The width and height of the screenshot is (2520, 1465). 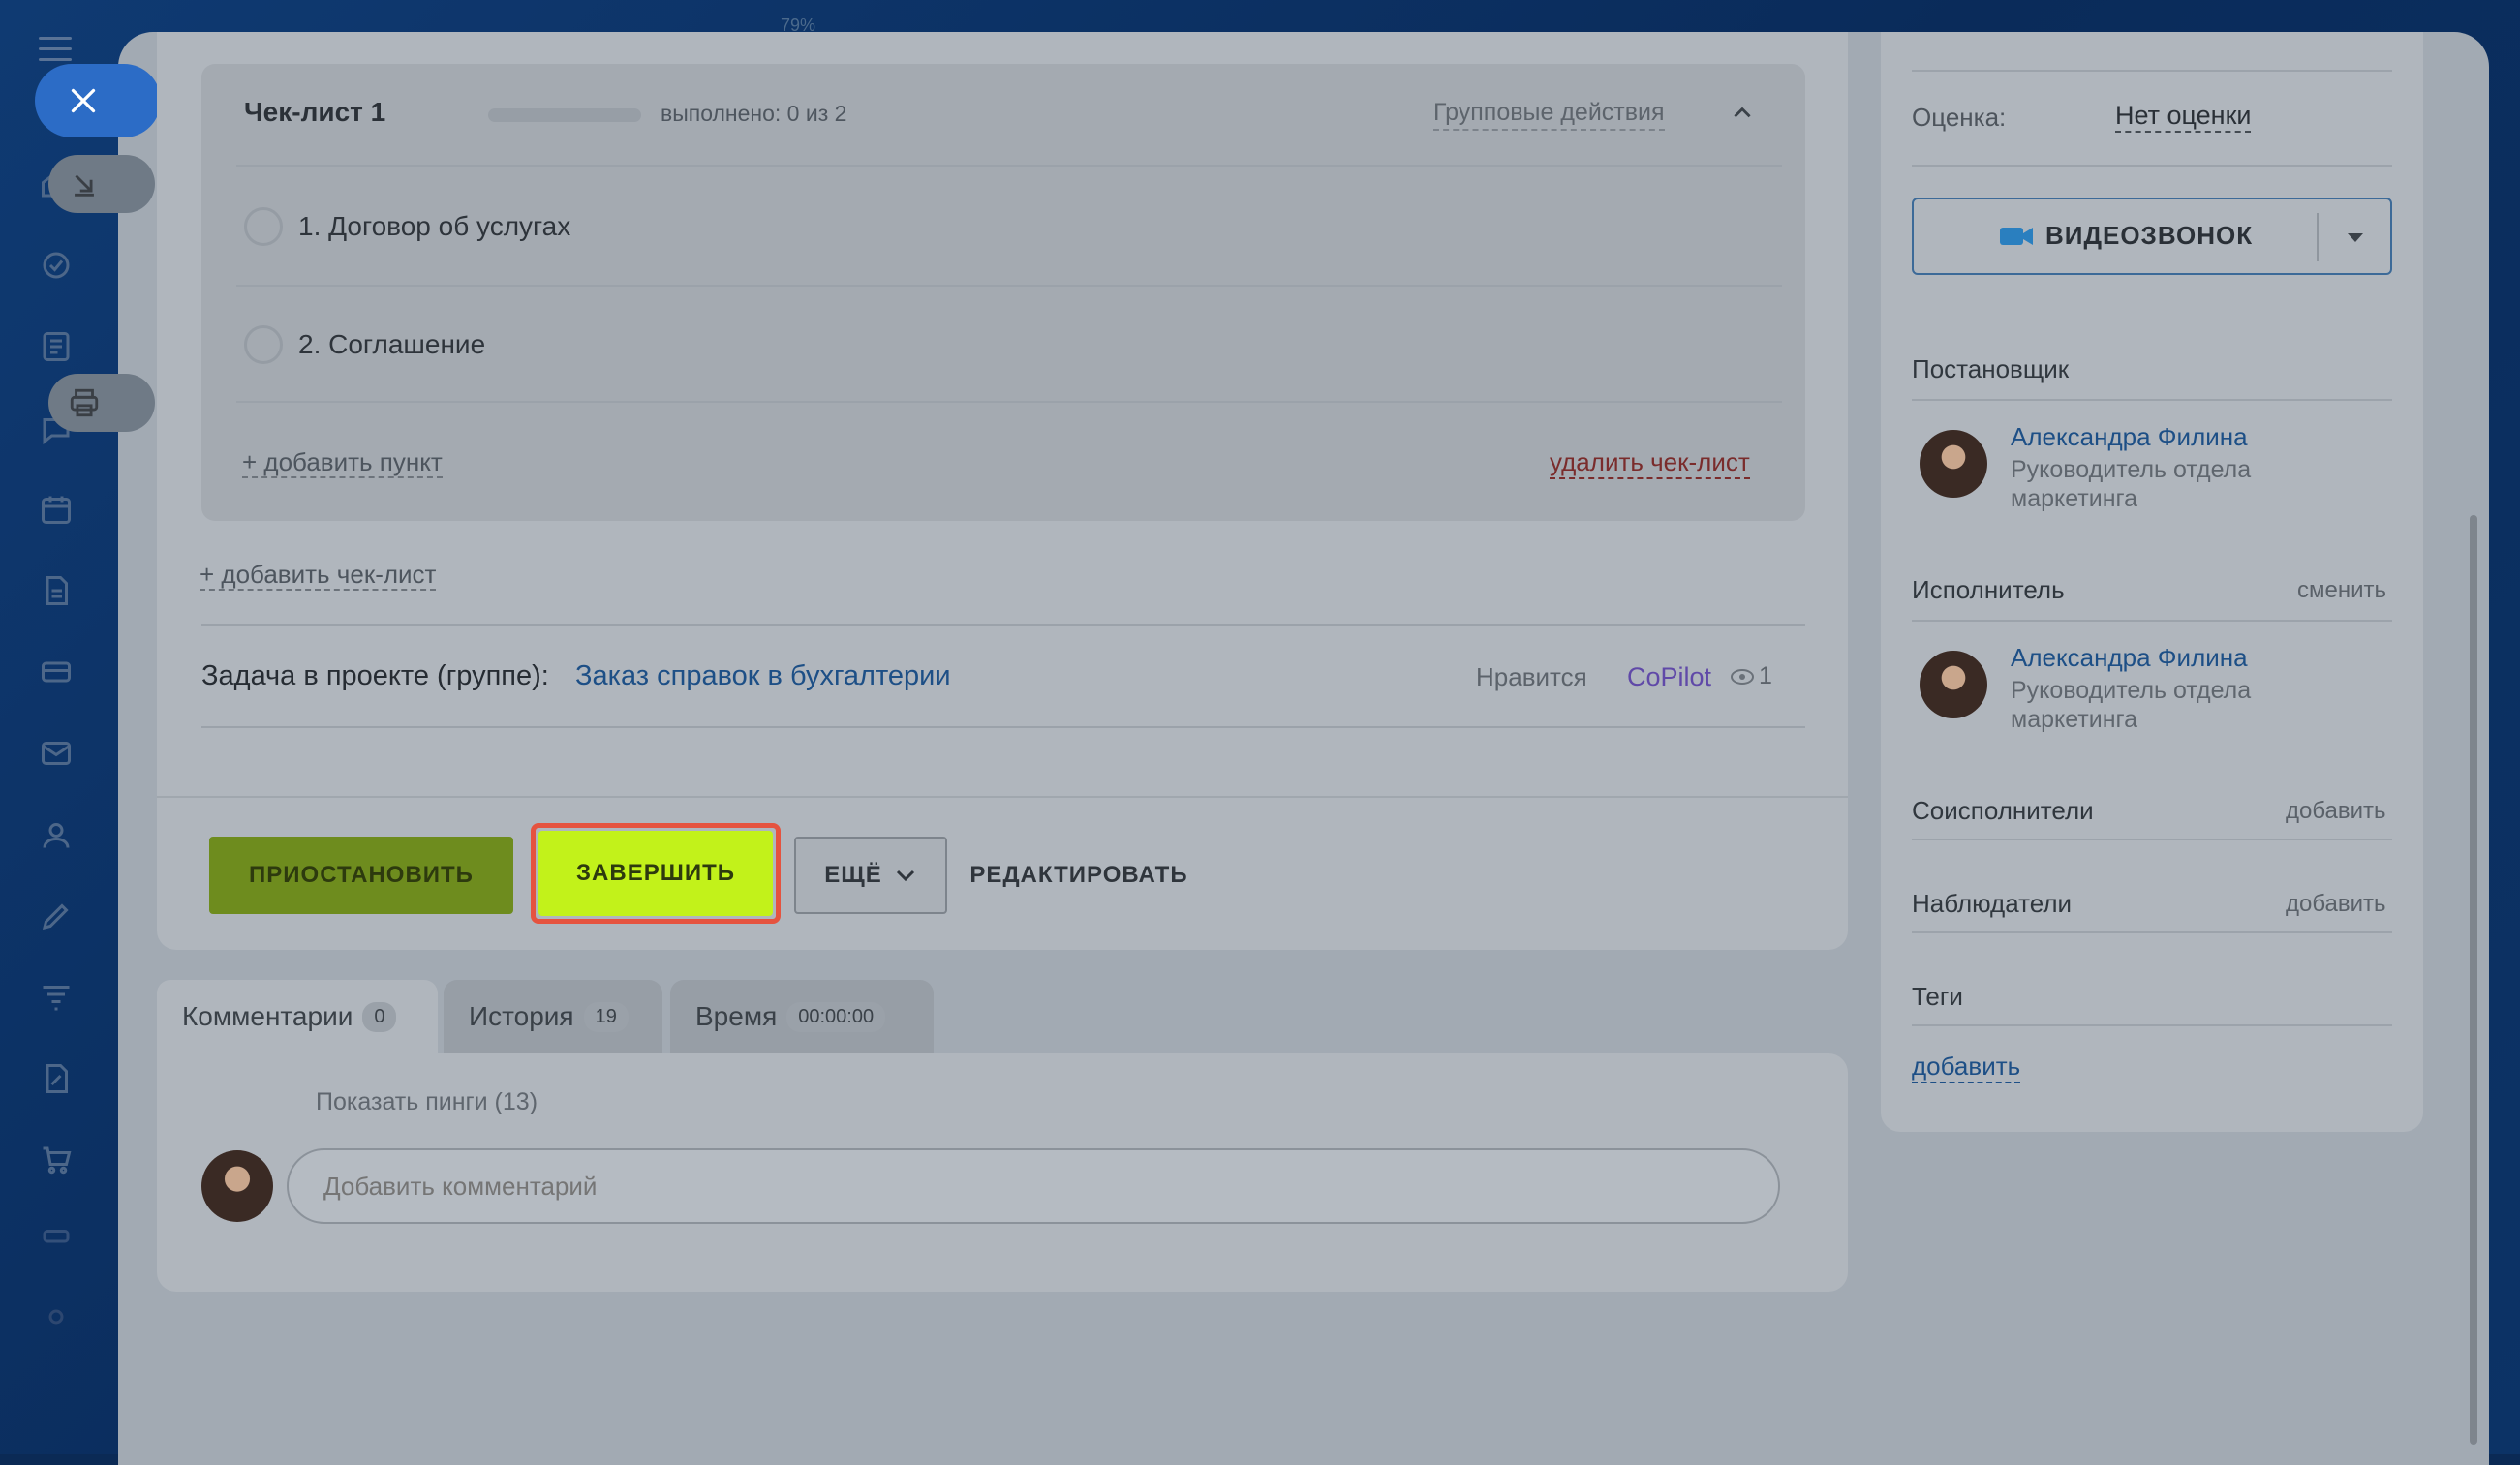 I want to click on show-pings-link: Показать пинги (13), so click(x=427, y=1102).